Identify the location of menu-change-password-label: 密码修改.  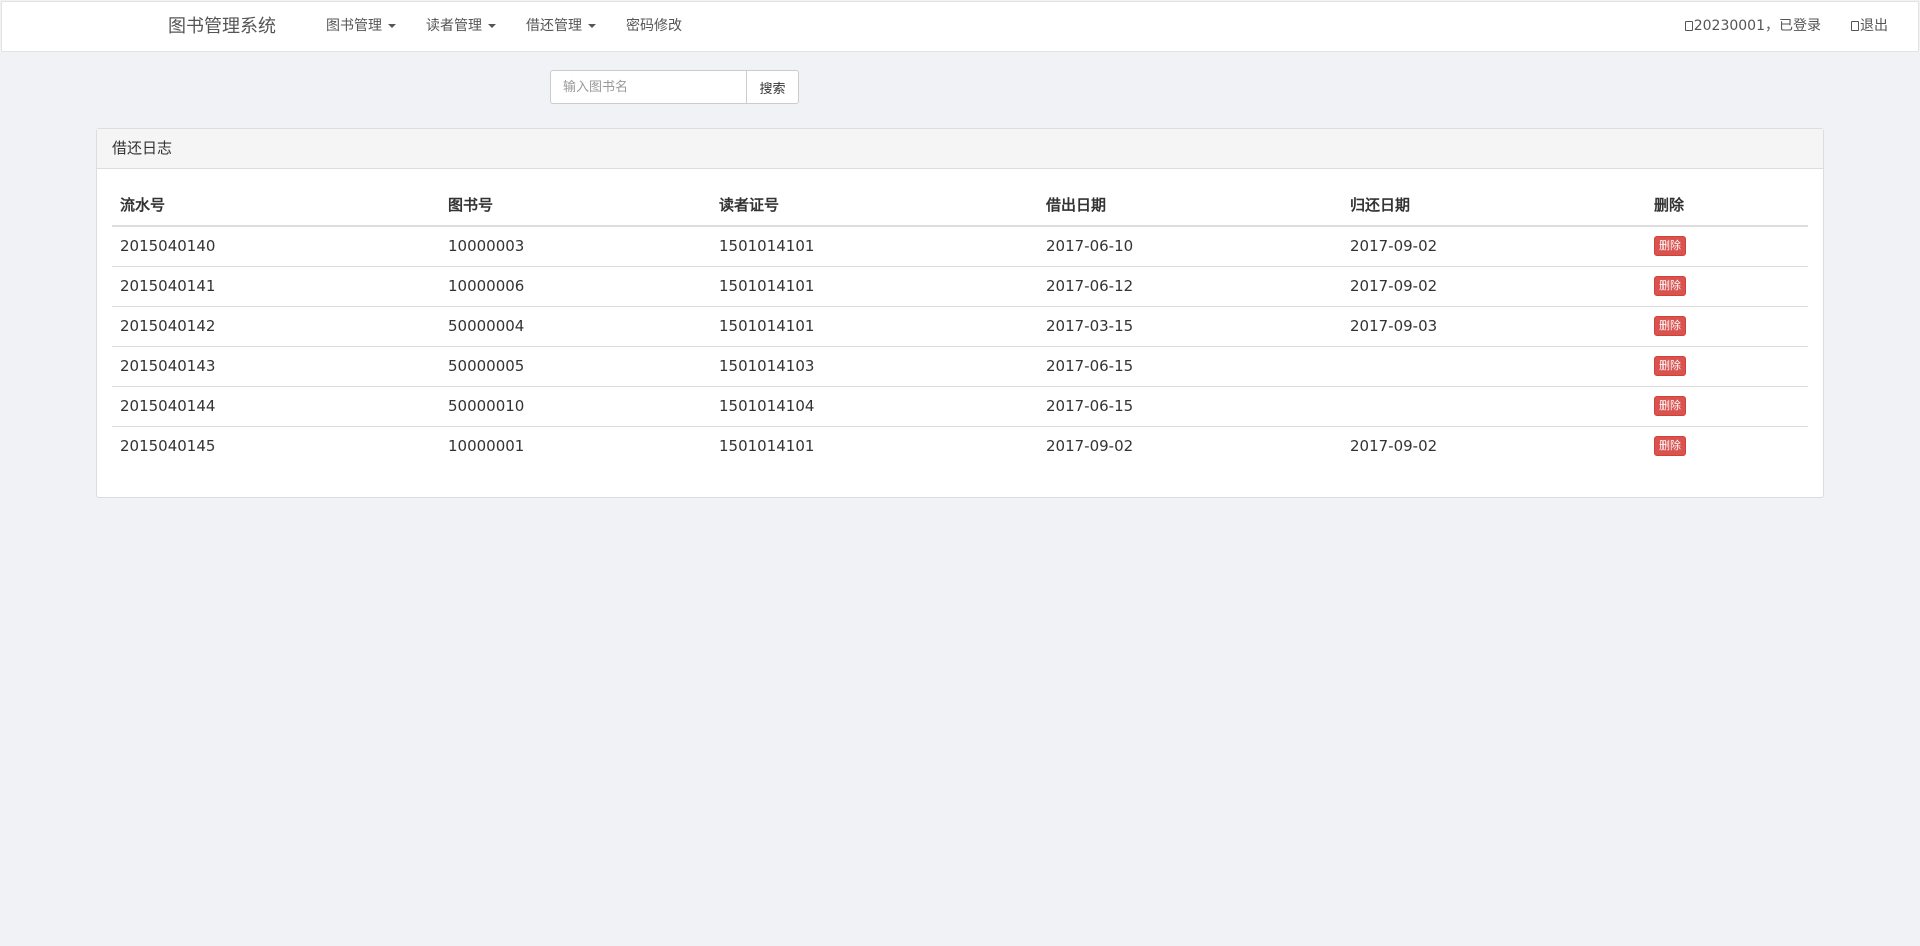
(654, 26).